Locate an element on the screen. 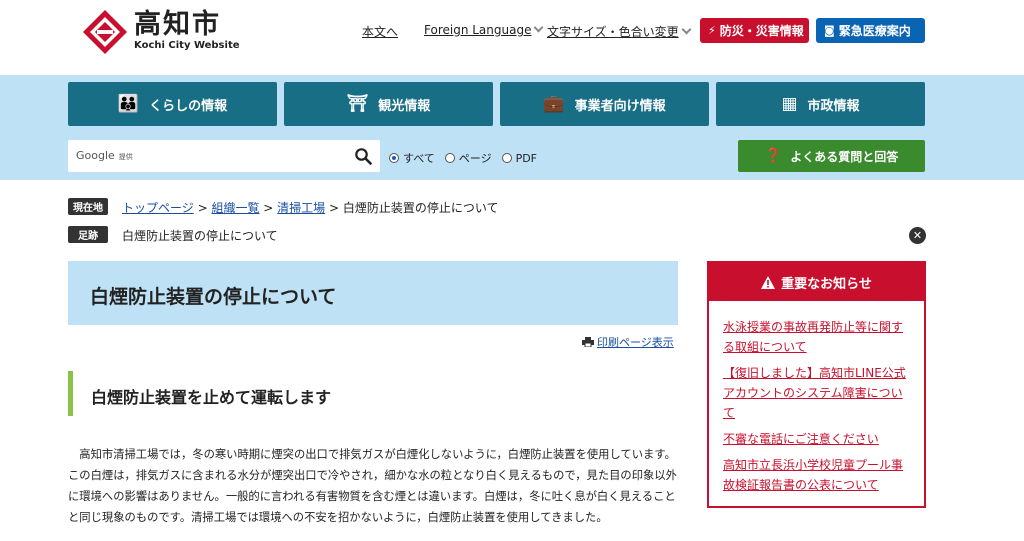 This screenshot has height=541, width=1024. printer-icon is located at coordinates (588, 342).